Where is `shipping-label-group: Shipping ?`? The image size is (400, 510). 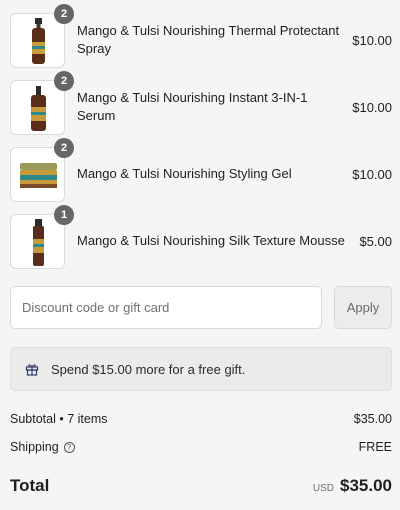
shipping-label-group: Shipping ? is located at coordinates (42, 447).